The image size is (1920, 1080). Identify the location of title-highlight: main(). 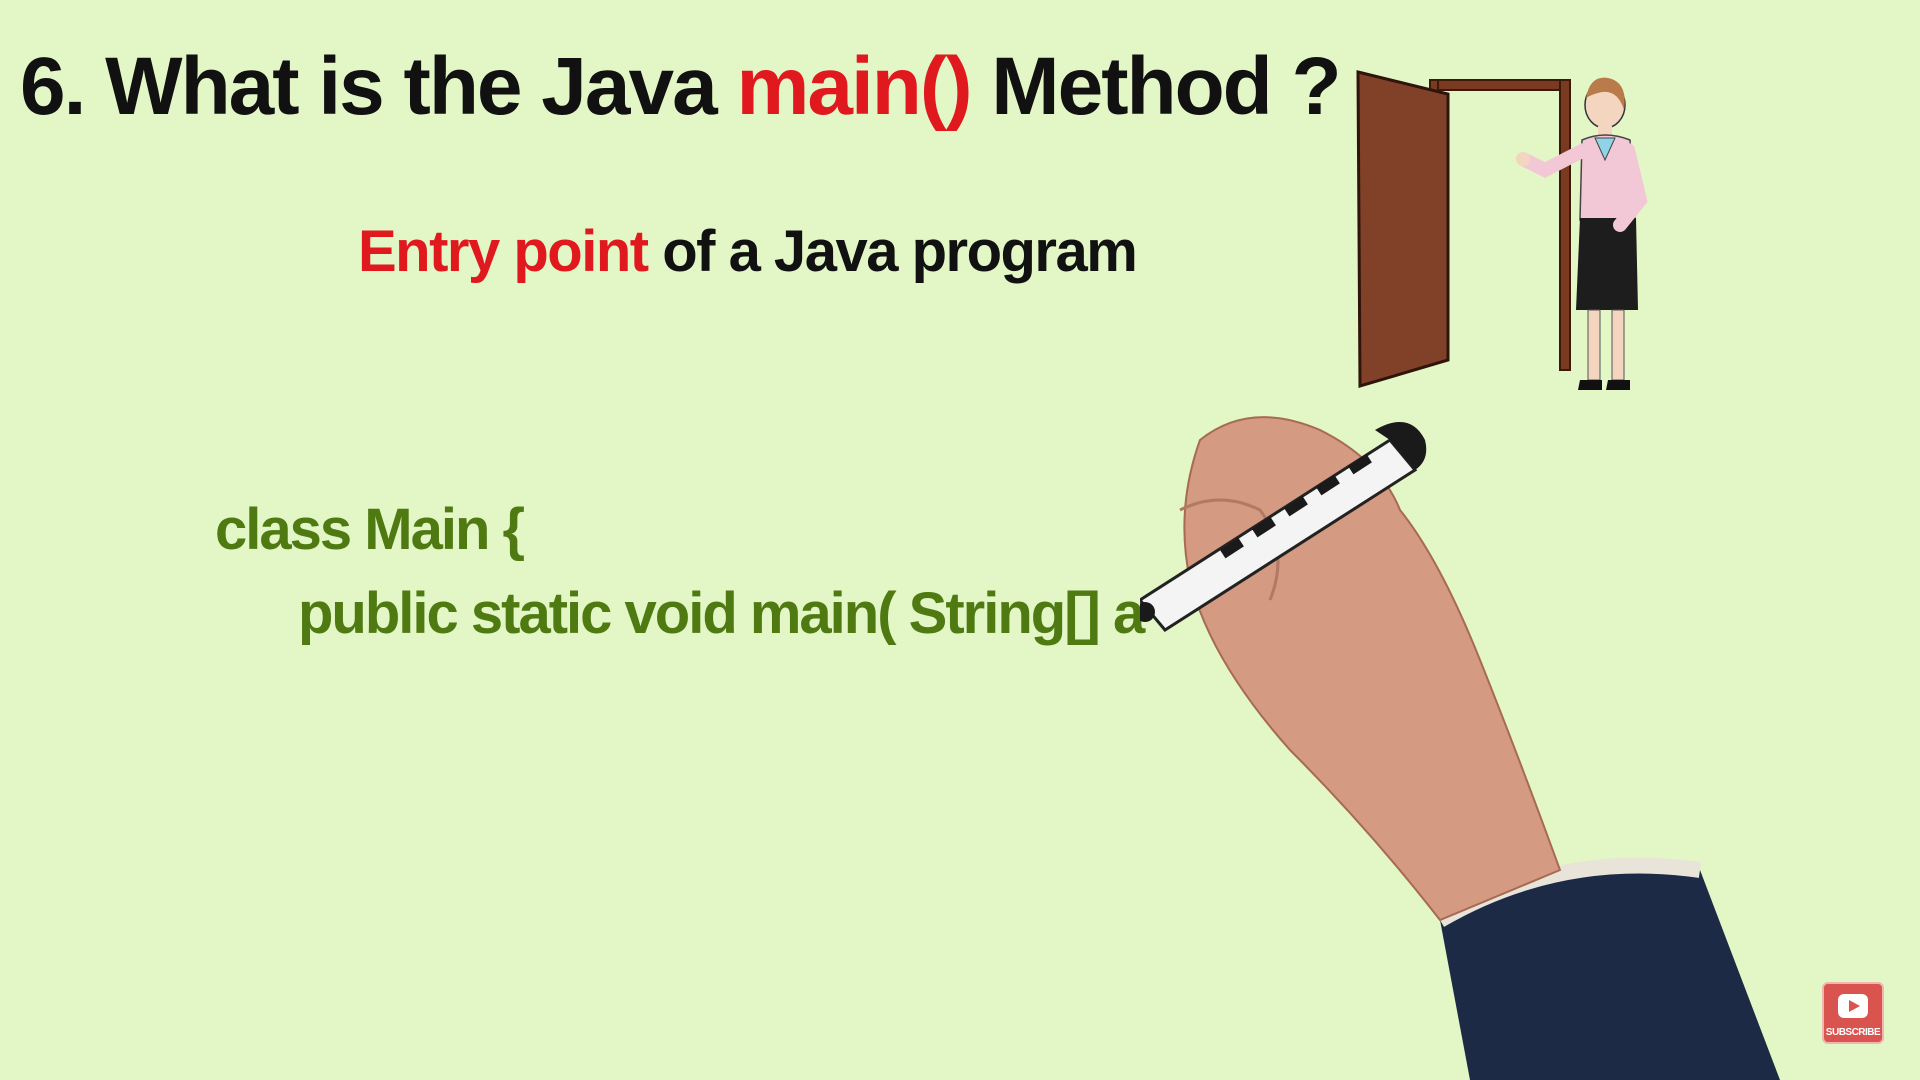
(854, 86).